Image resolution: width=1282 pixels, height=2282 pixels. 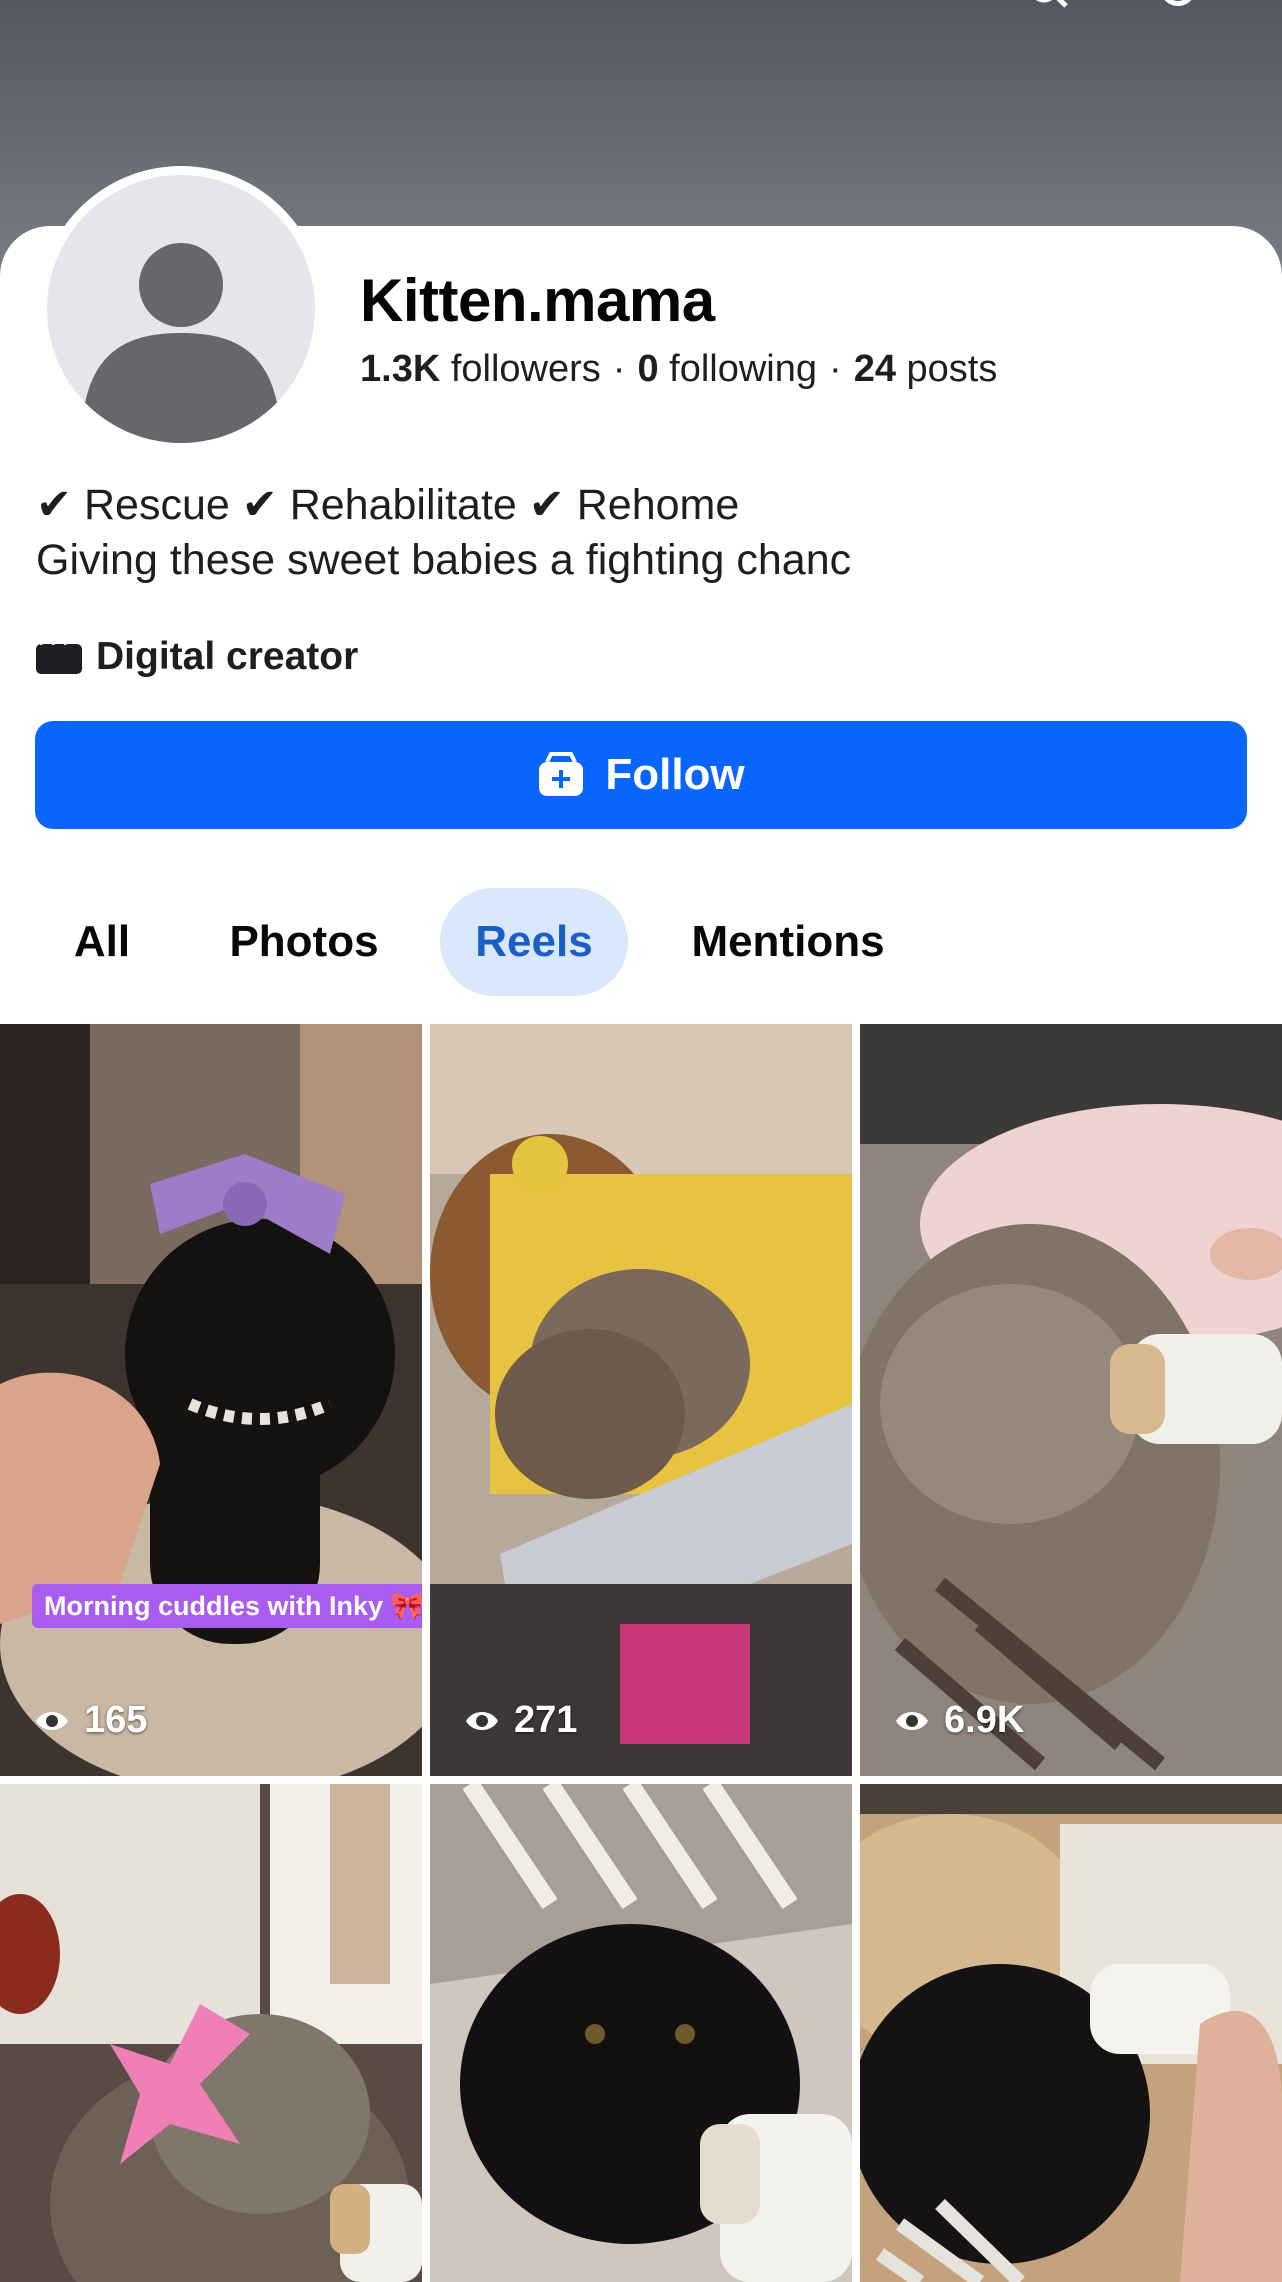 I want to click on follow-button: Follow, so click(x=641, y=775).